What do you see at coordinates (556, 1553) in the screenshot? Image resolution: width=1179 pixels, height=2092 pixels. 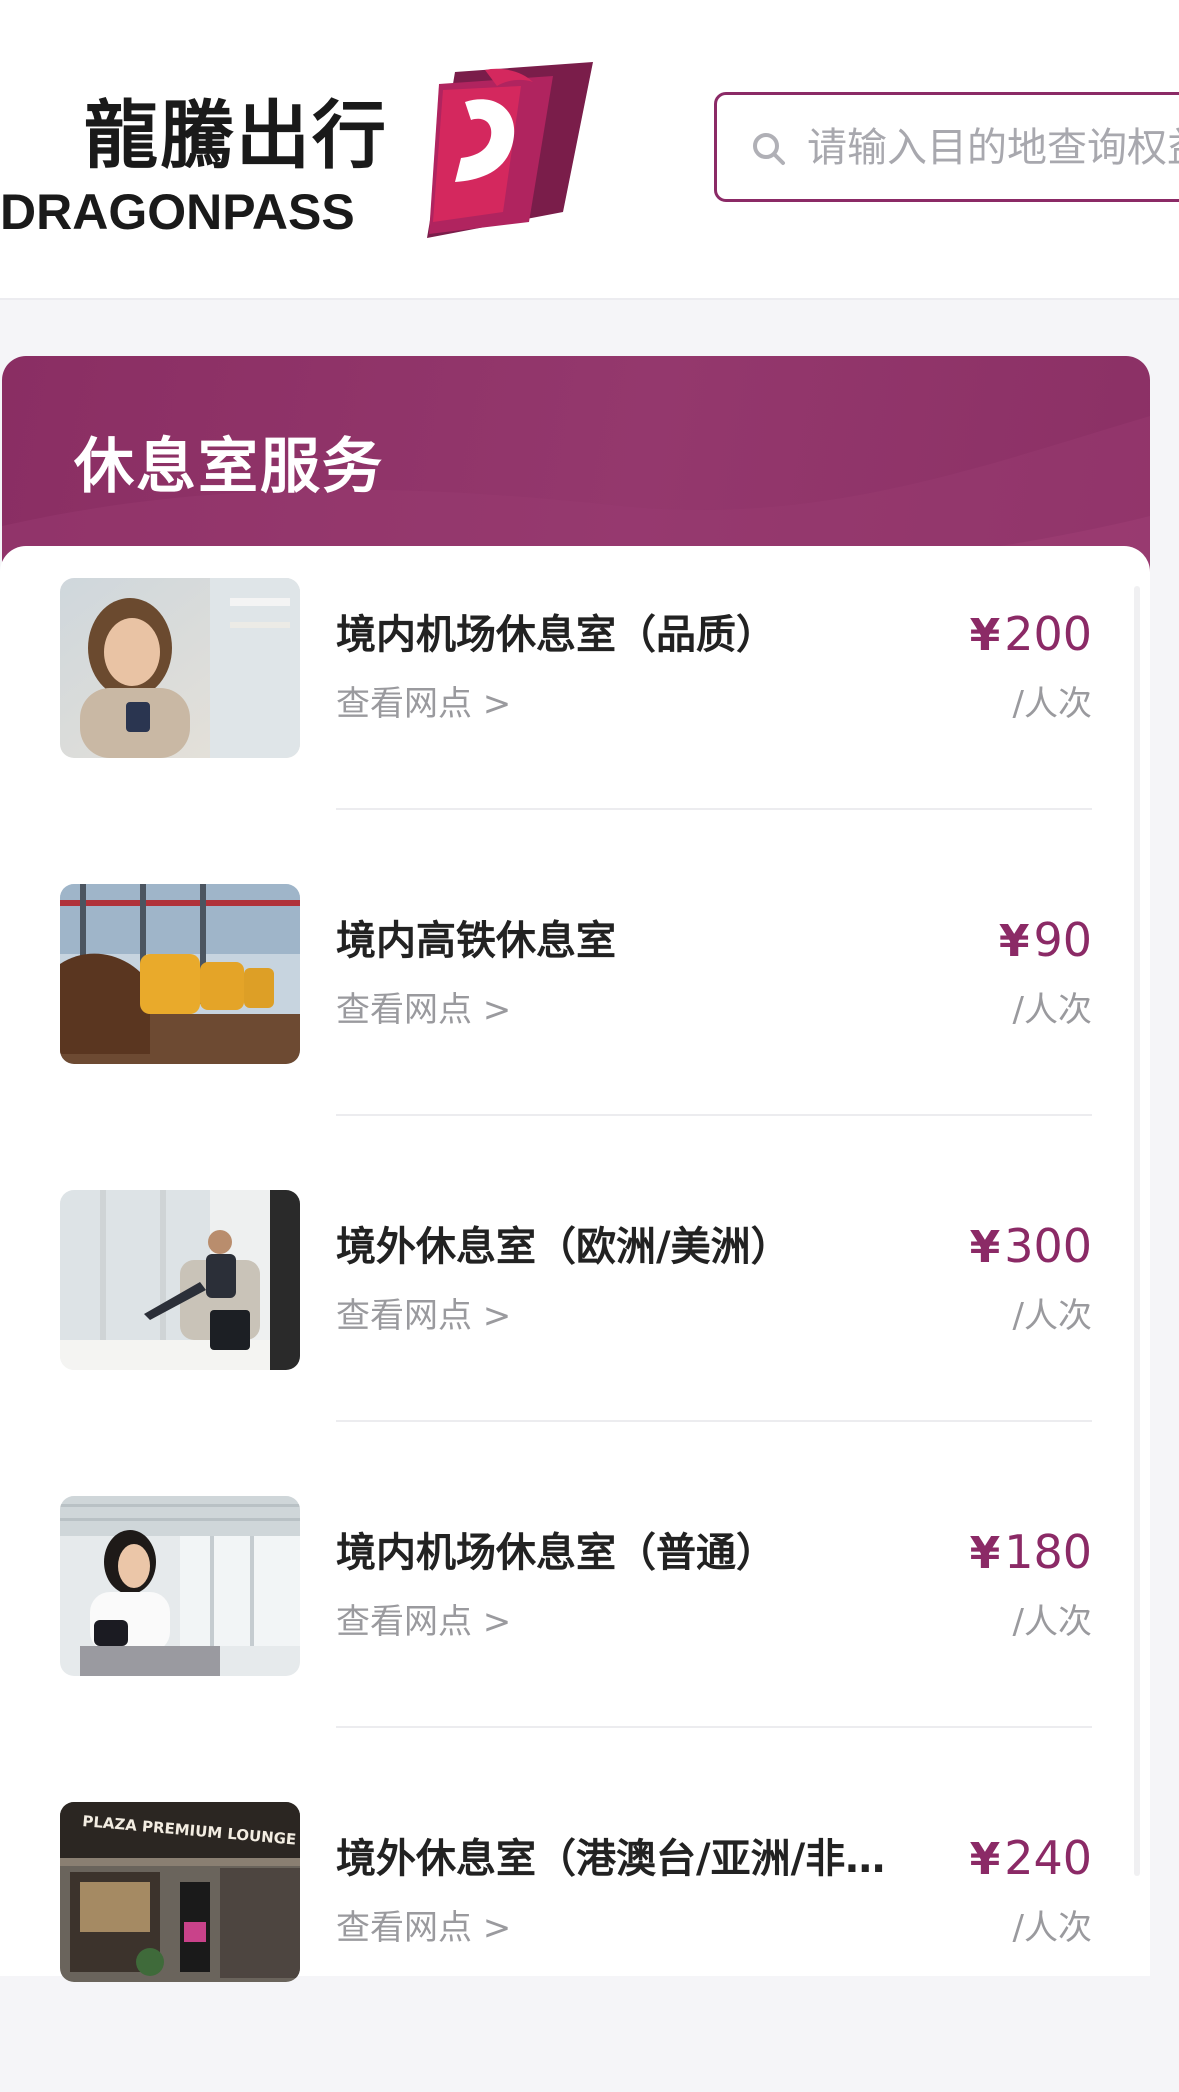 I see `item-title: 境内机场休息室（普通）` at bounding box center [556, 1553].